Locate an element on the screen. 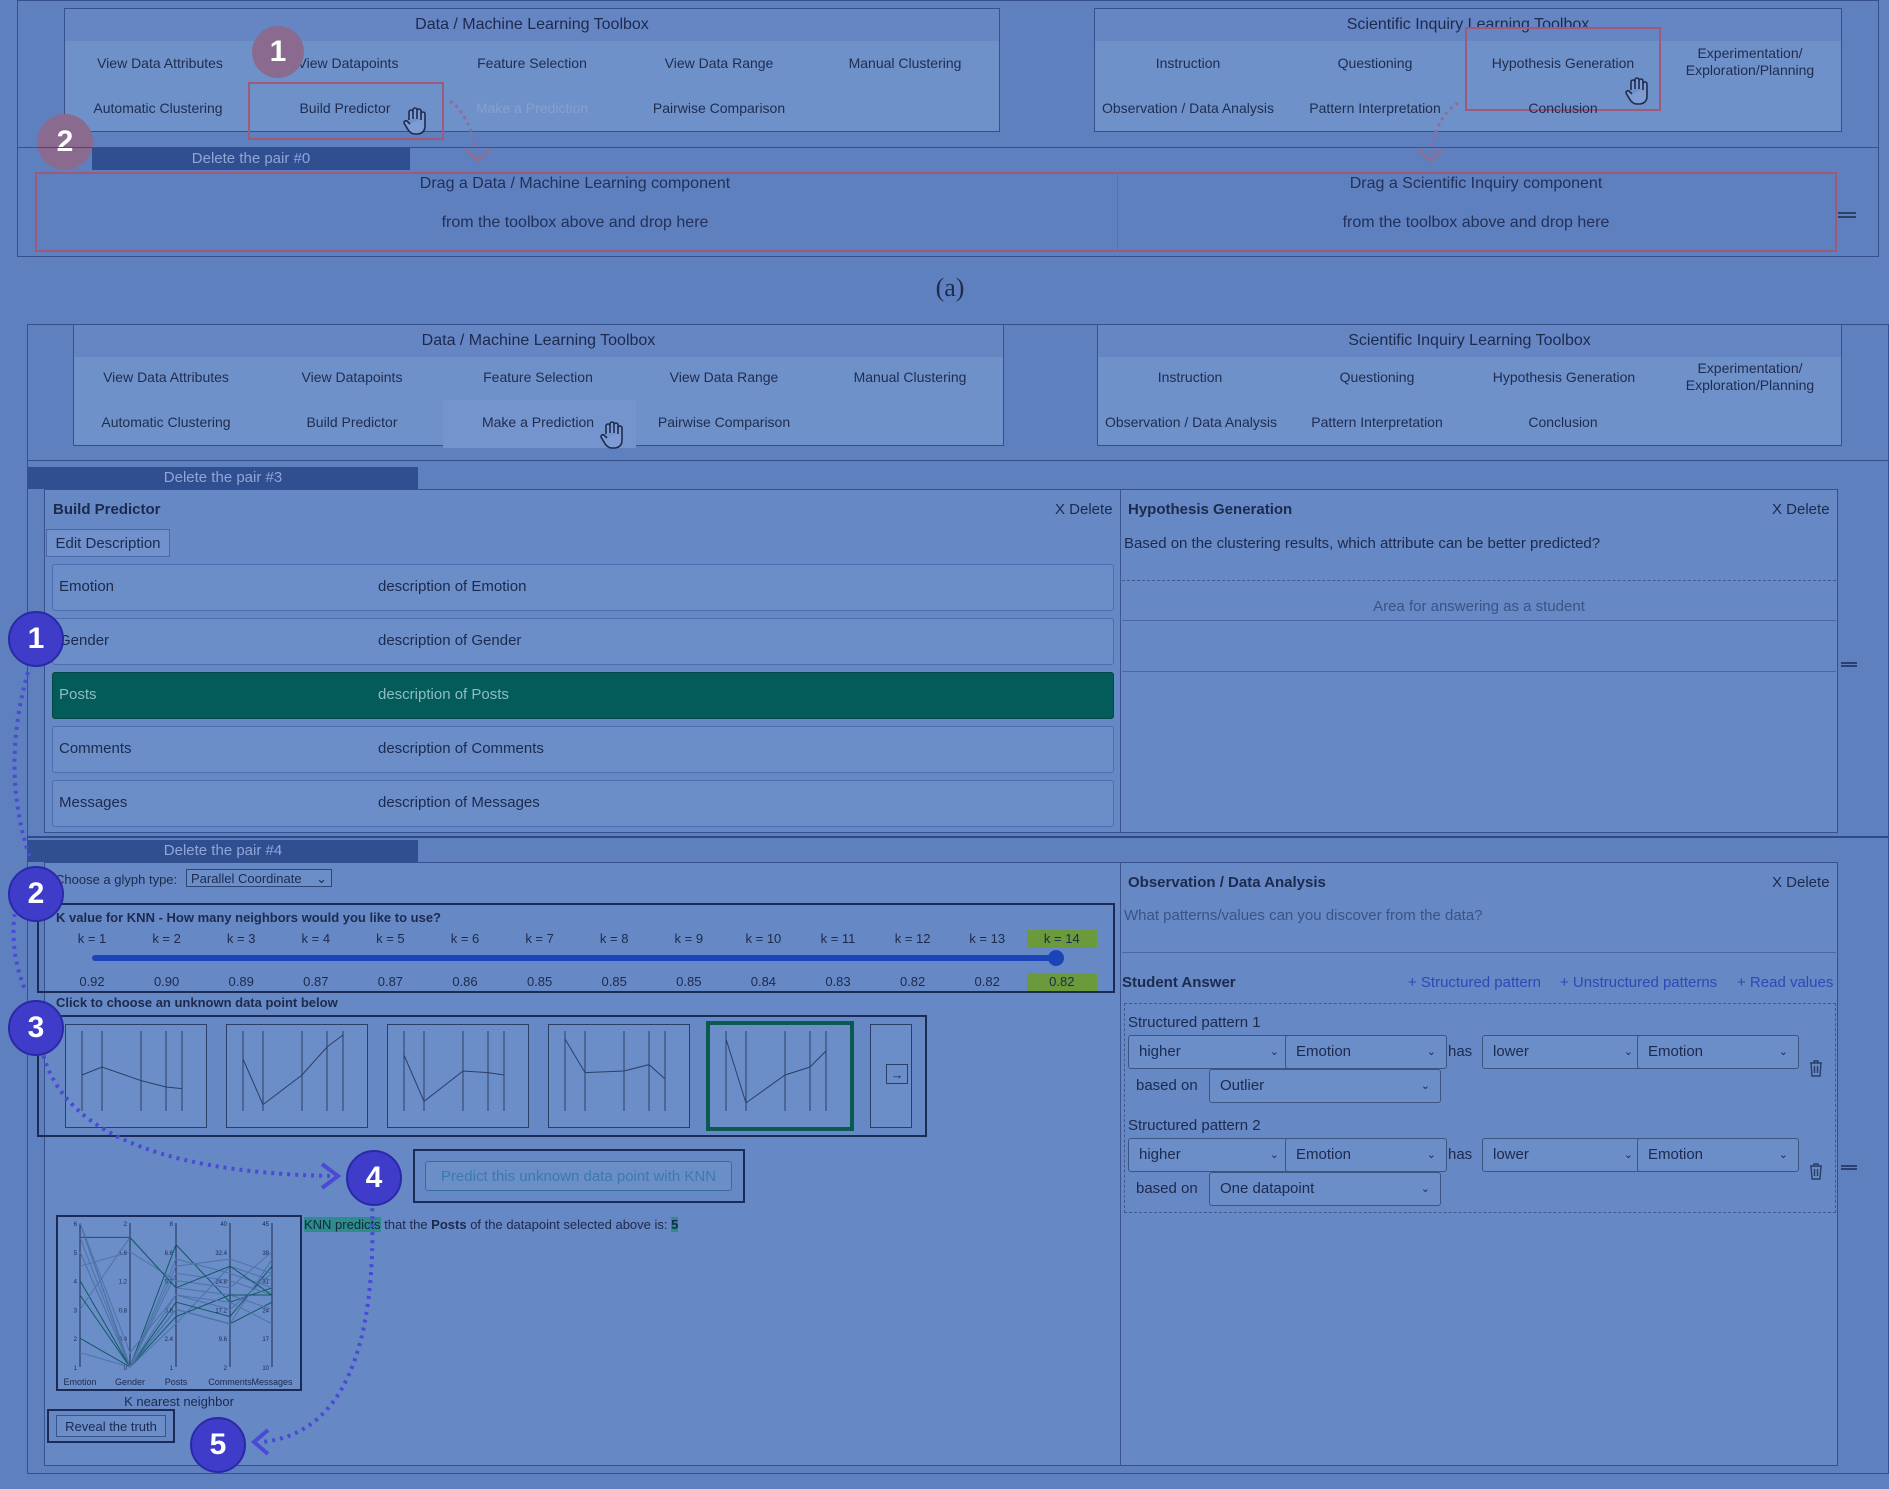 This screenshot has height=1489, width=1889. step-badge-1: 1 is located at coordinates (278, 52).